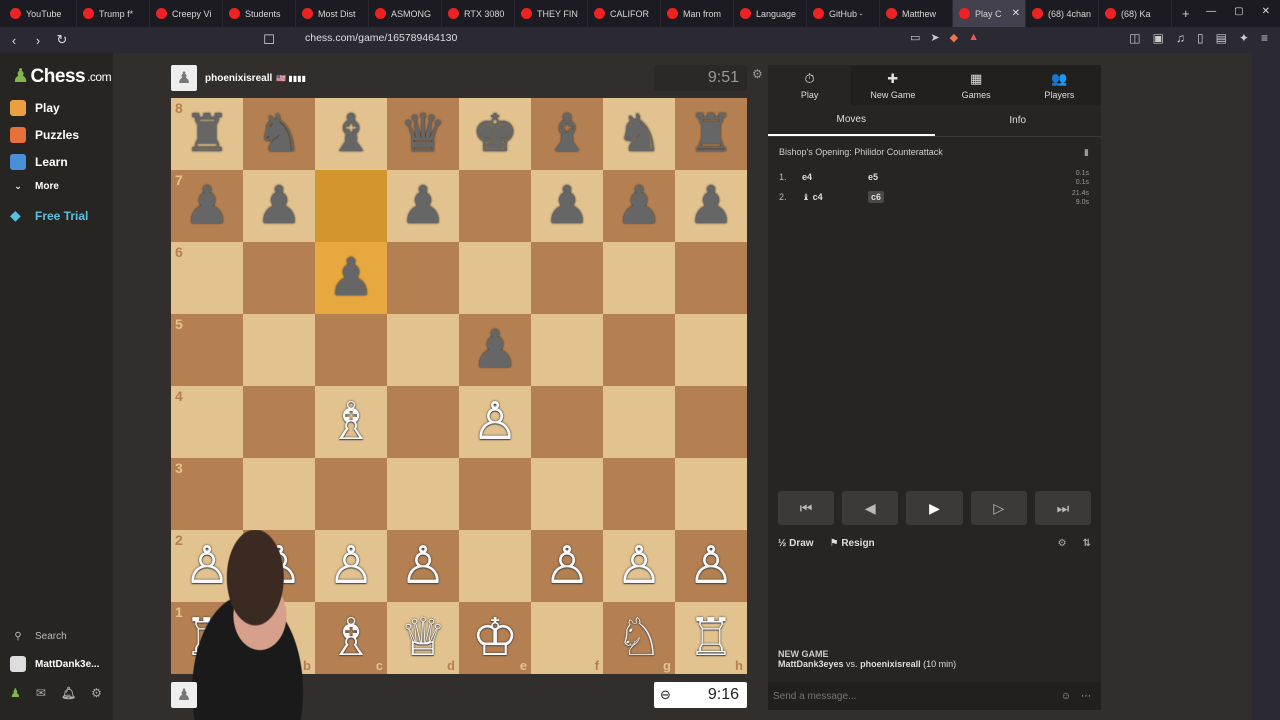 Image resolution: width=1280 pixels, height=720 pixels. I want to click on square-g5, so click(639, 350).